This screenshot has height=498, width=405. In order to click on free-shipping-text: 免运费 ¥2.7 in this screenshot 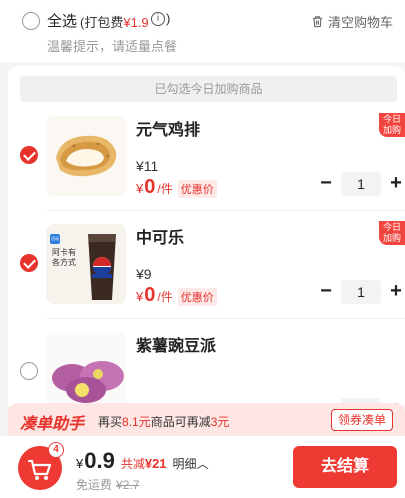, I will do `click(108, 485)`.